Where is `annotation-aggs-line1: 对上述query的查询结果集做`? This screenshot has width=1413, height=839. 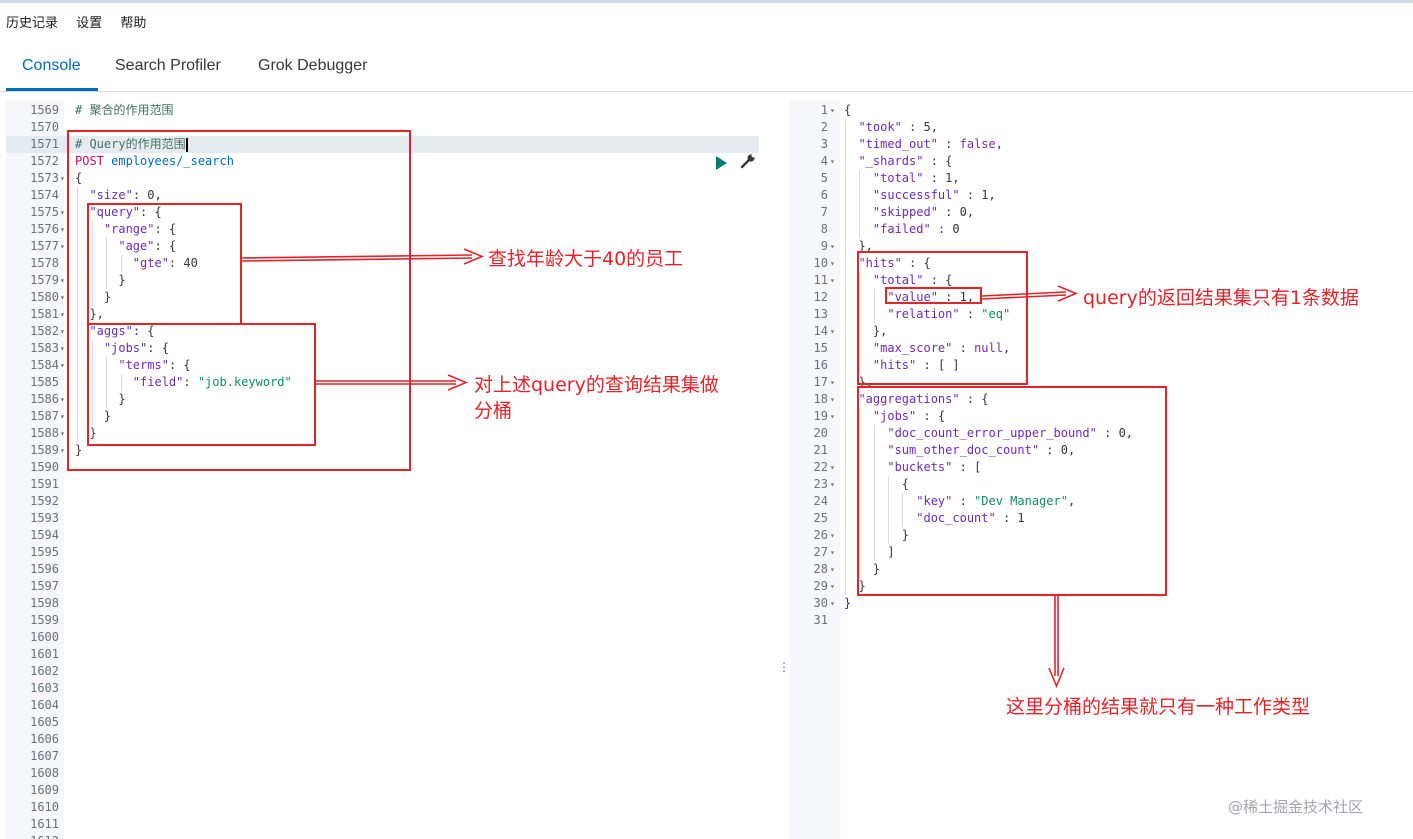 annotation-aggs-line1: 对上述query的查询结果集做 is located at coordinates (596, 385).